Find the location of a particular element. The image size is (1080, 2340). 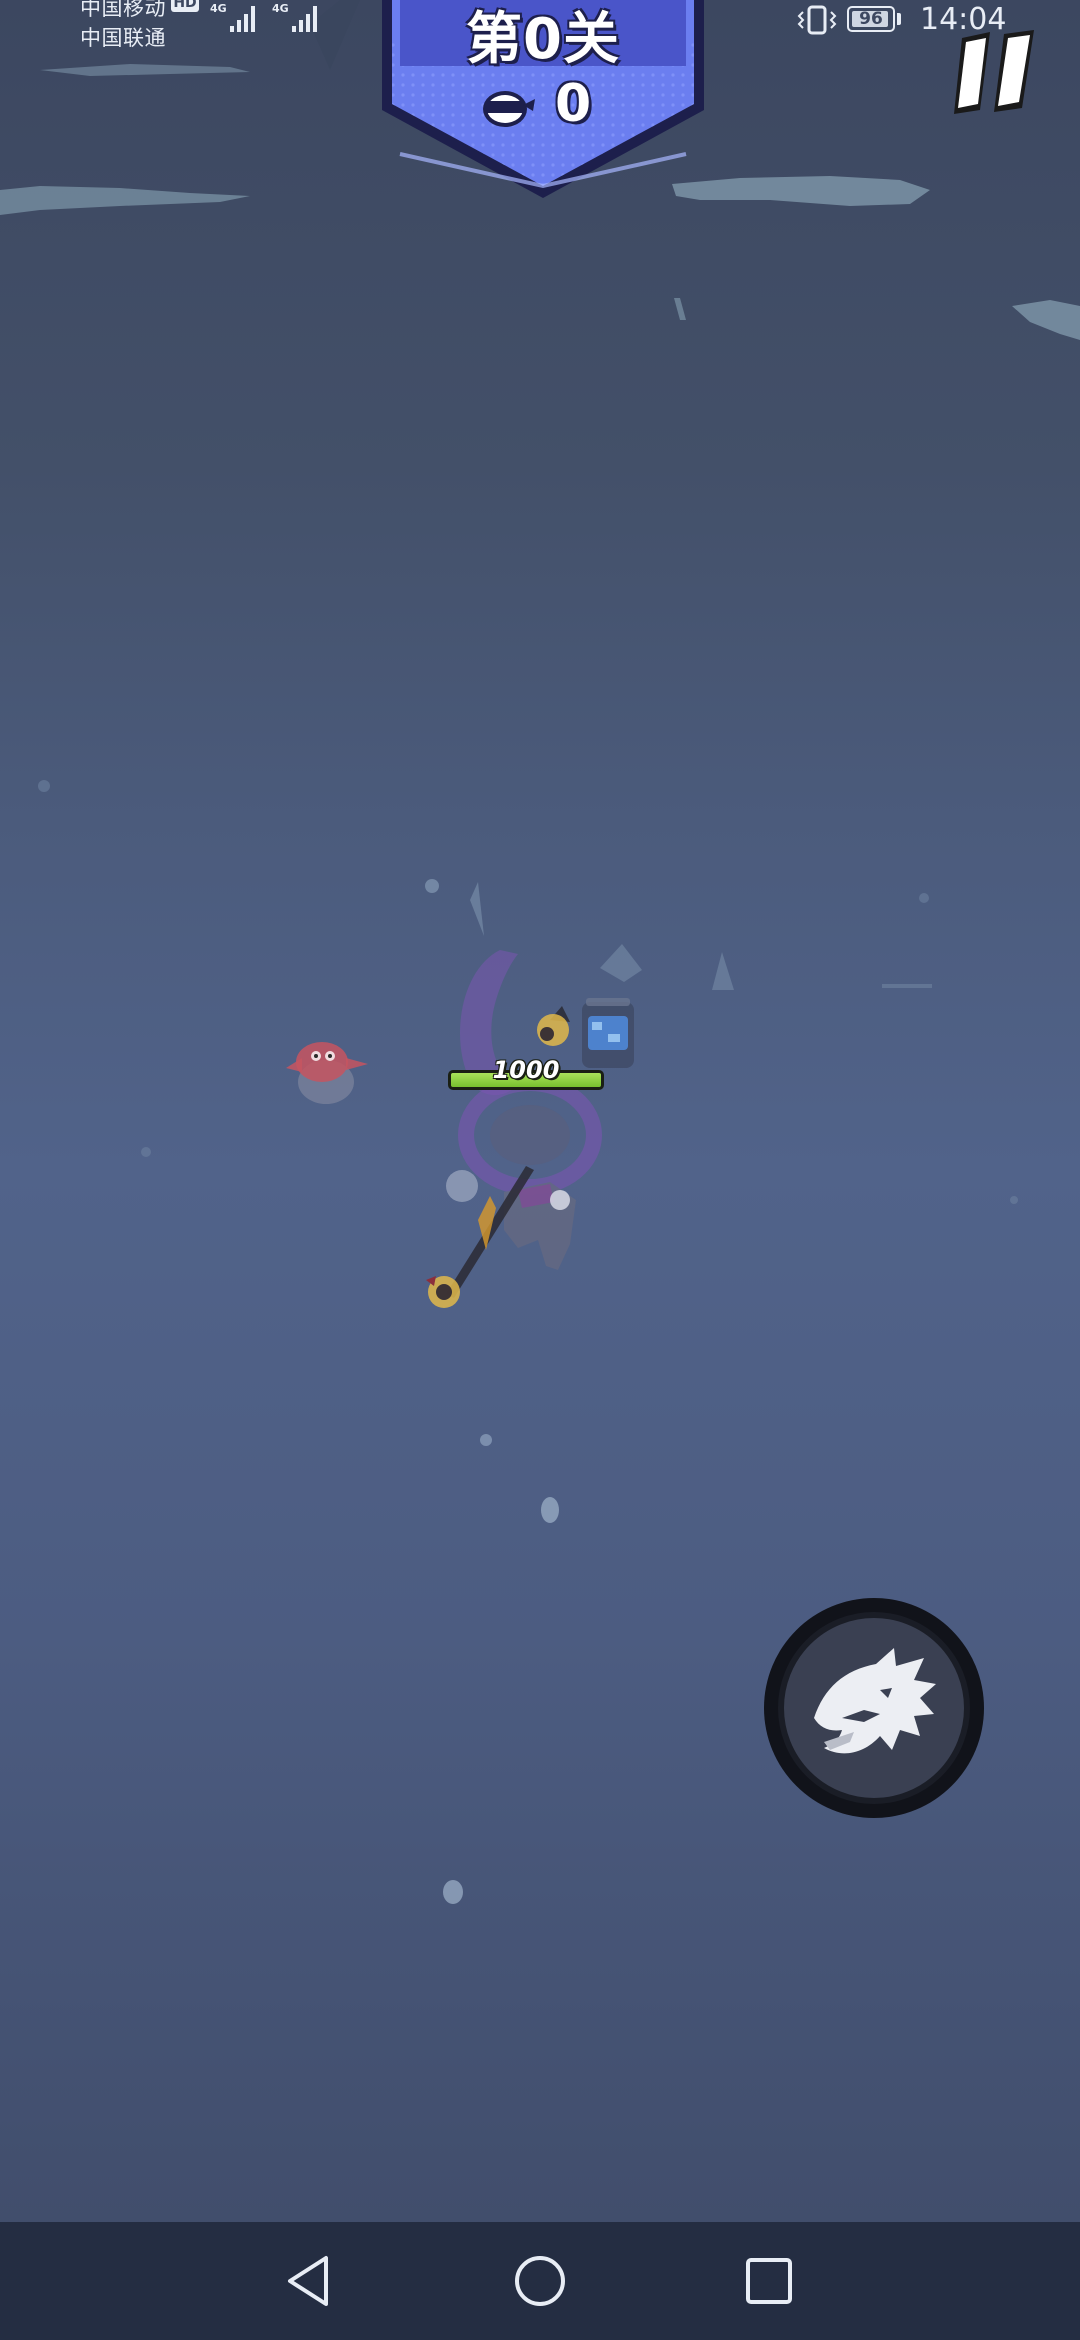

red-blob-enemy is located at coordinates (326, 1069).